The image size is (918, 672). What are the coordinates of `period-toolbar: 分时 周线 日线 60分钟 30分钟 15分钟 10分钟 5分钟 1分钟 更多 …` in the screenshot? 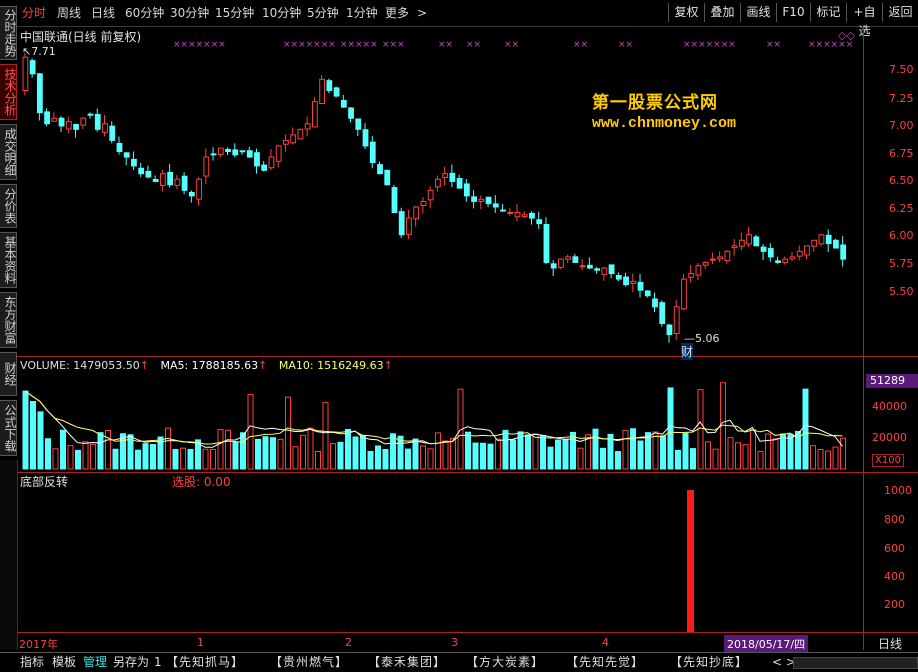 It's located at (459, 19).